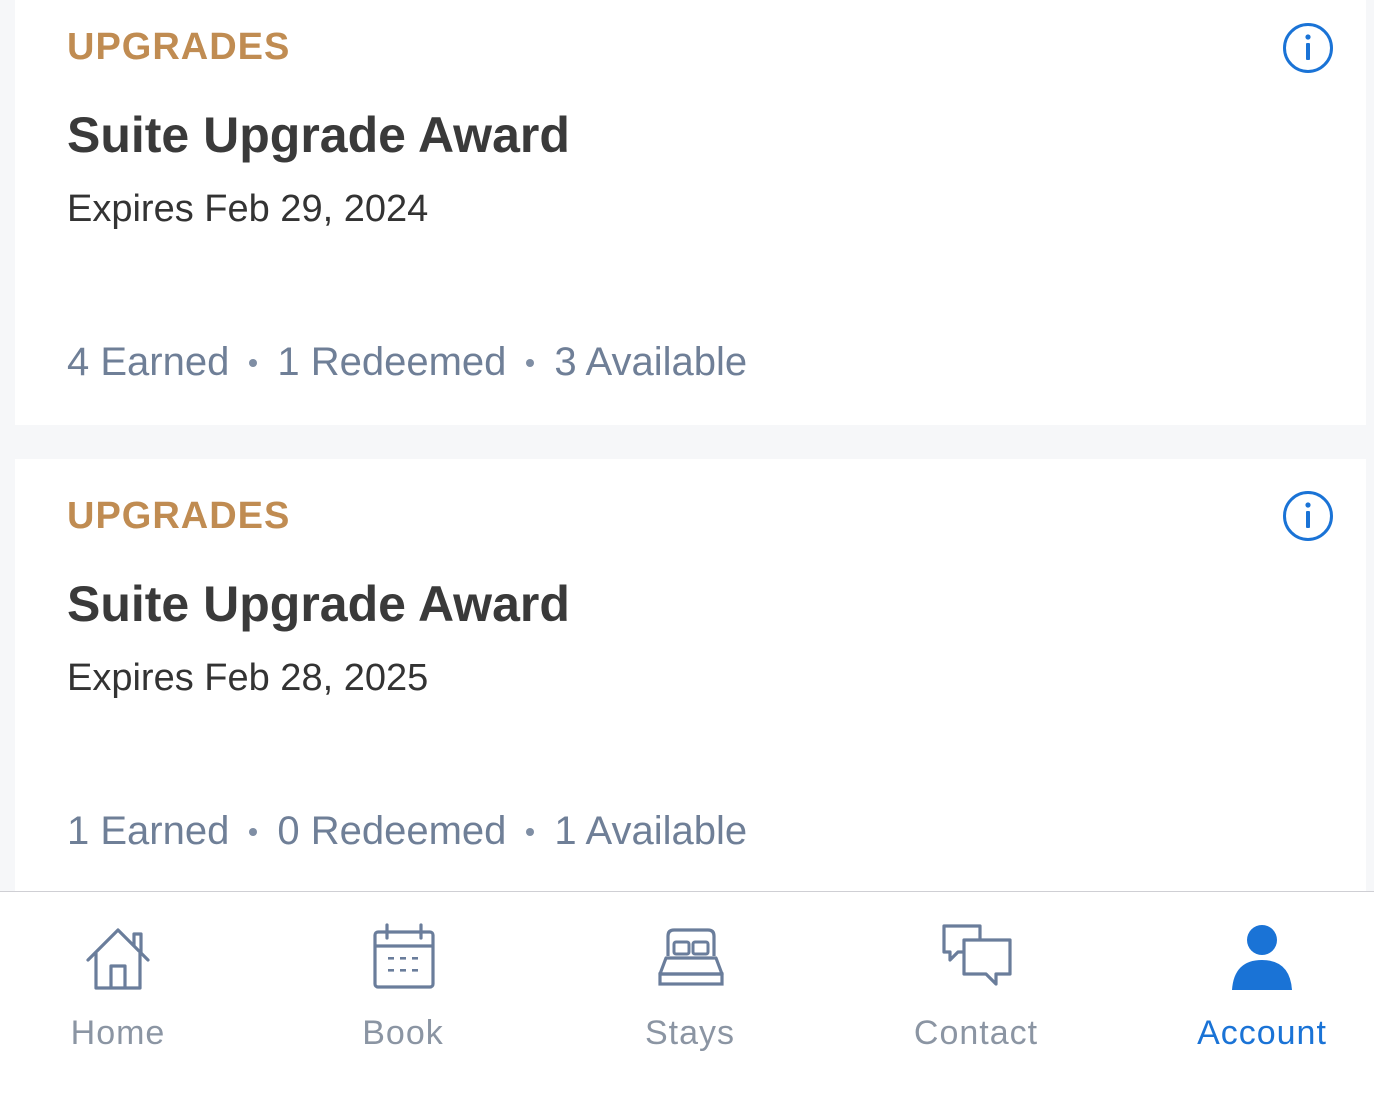 This screenshot has width=1374, height=1098. What do you see at coordinates (977, 955) in the screenshot?
I see `chat-bubbles-icon` at bounding box center [977, 955].